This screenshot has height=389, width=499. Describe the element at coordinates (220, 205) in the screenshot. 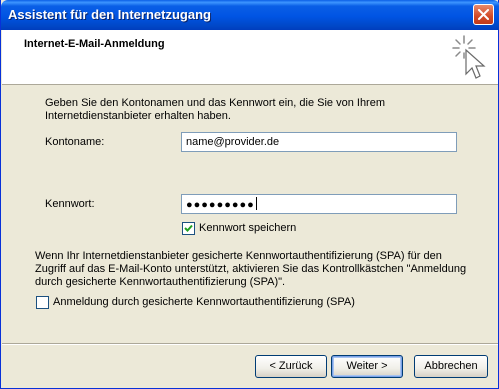

I see `password-value: ●●●●●●●●●` at that location.